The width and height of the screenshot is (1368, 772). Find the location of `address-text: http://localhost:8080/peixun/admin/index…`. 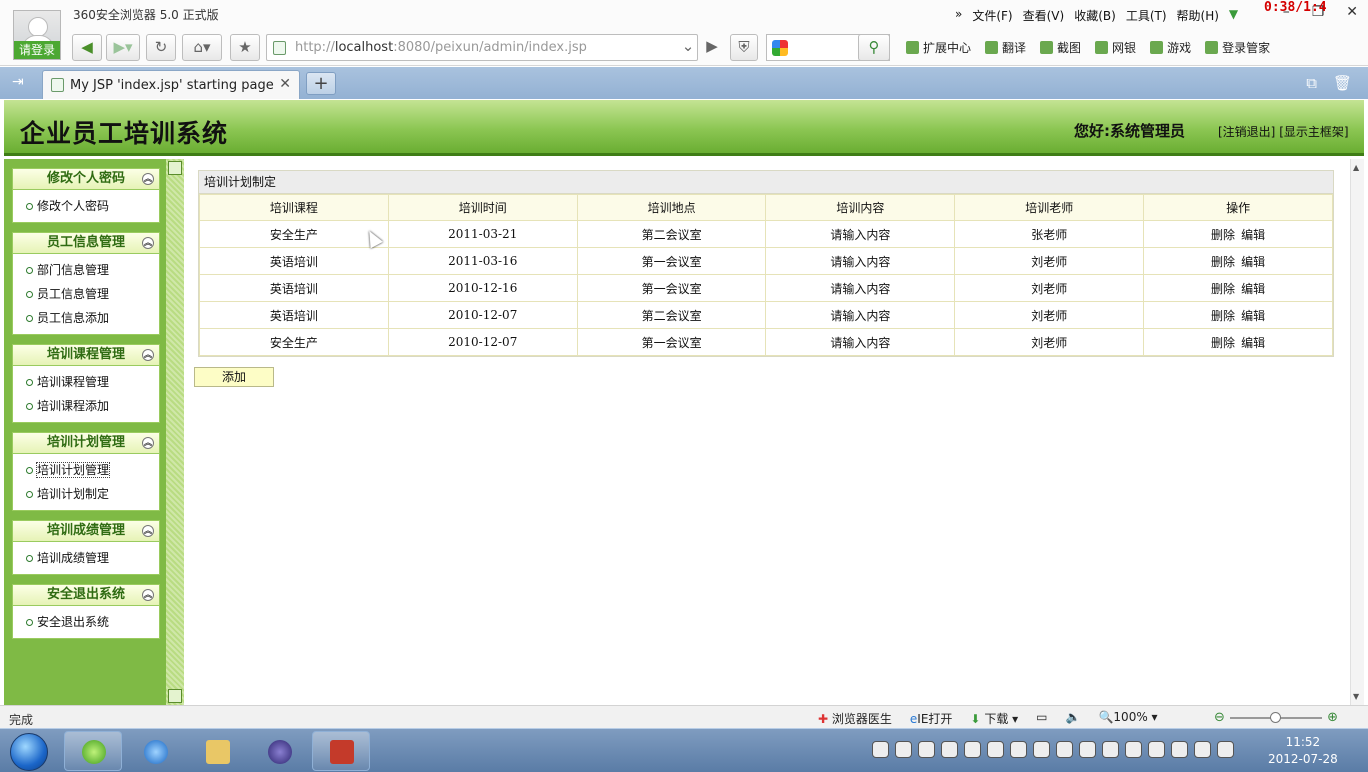

address-text: http://localhost:8080/peixun/admin/index… is located at coordinates (441, 47).